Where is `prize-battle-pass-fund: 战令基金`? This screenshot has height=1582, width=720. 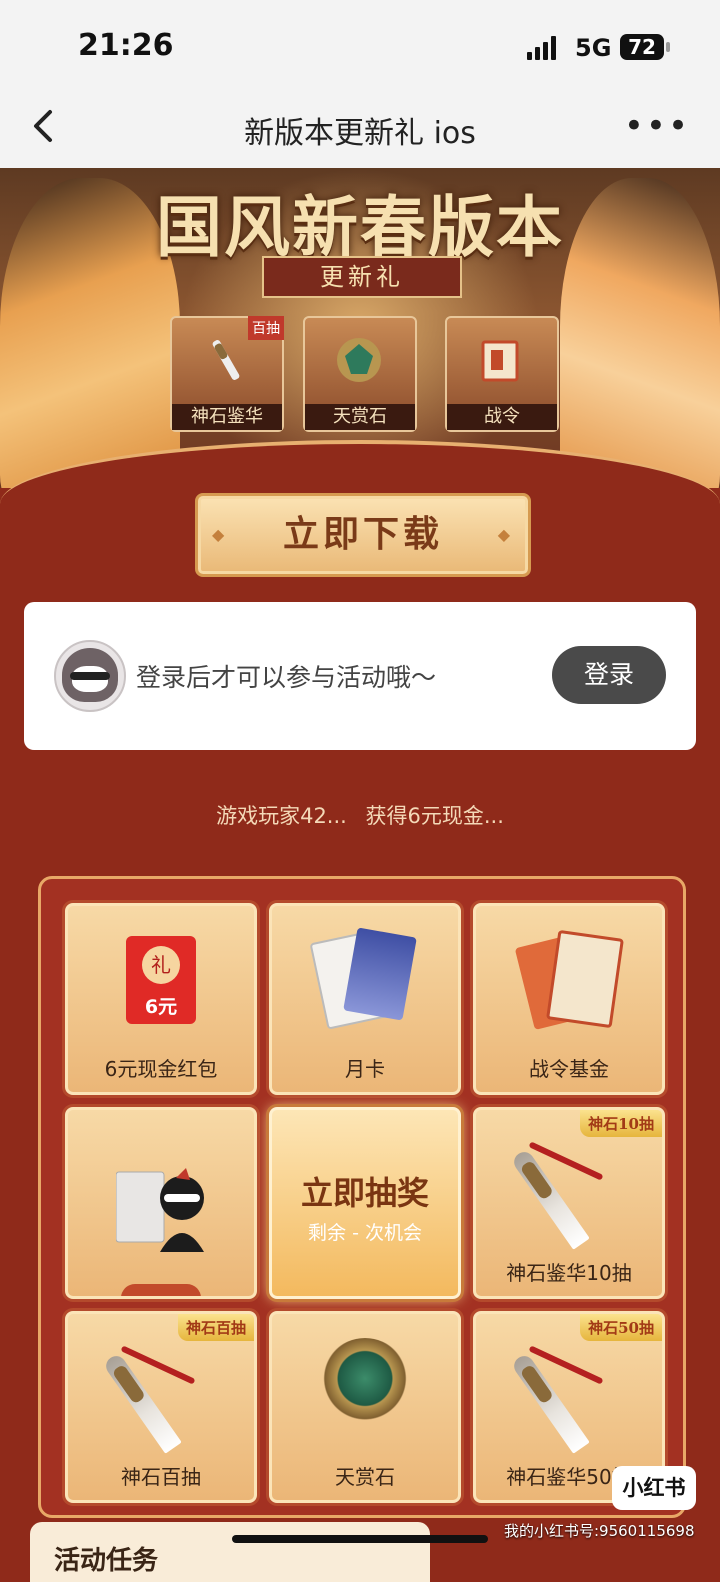 prize-battle-pass-fund: 战令基金 is located at coordinates (569, 999).